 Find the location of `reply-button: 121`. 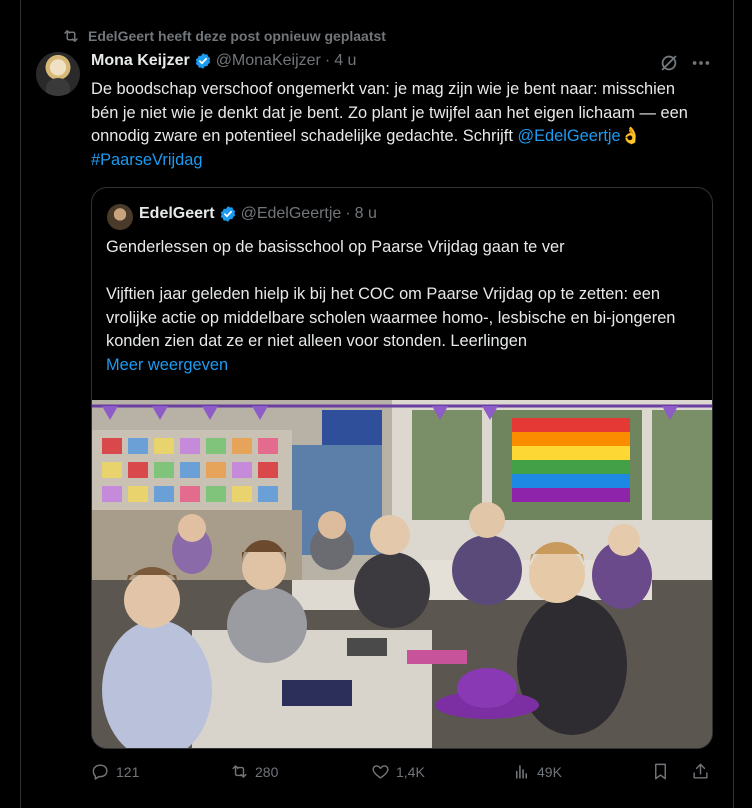

reply-button: 121 is located at coordinates (115, 771).